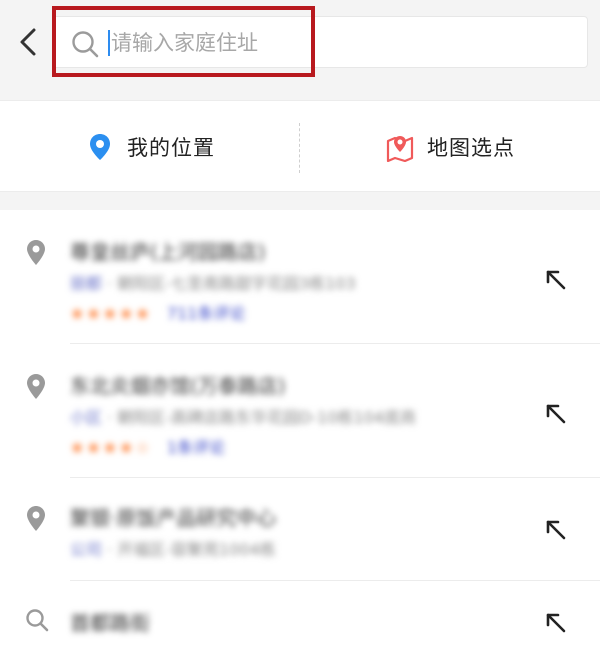  I want to click on result-address: 小区 · 朝阳区-高碑店路东华花园D-10栋104底商, so click(243, 416).